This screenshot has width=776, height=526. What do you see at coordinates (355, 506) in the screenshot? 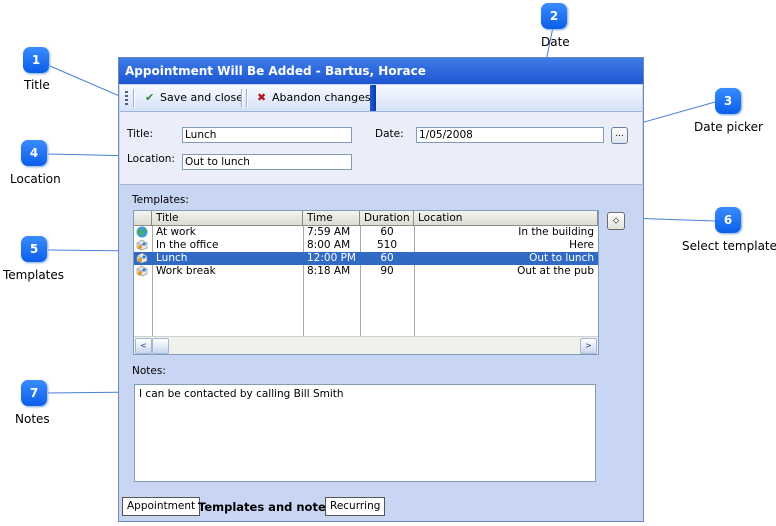
I see `tab-recurring: Recurring` at bounding box center [355, 506].